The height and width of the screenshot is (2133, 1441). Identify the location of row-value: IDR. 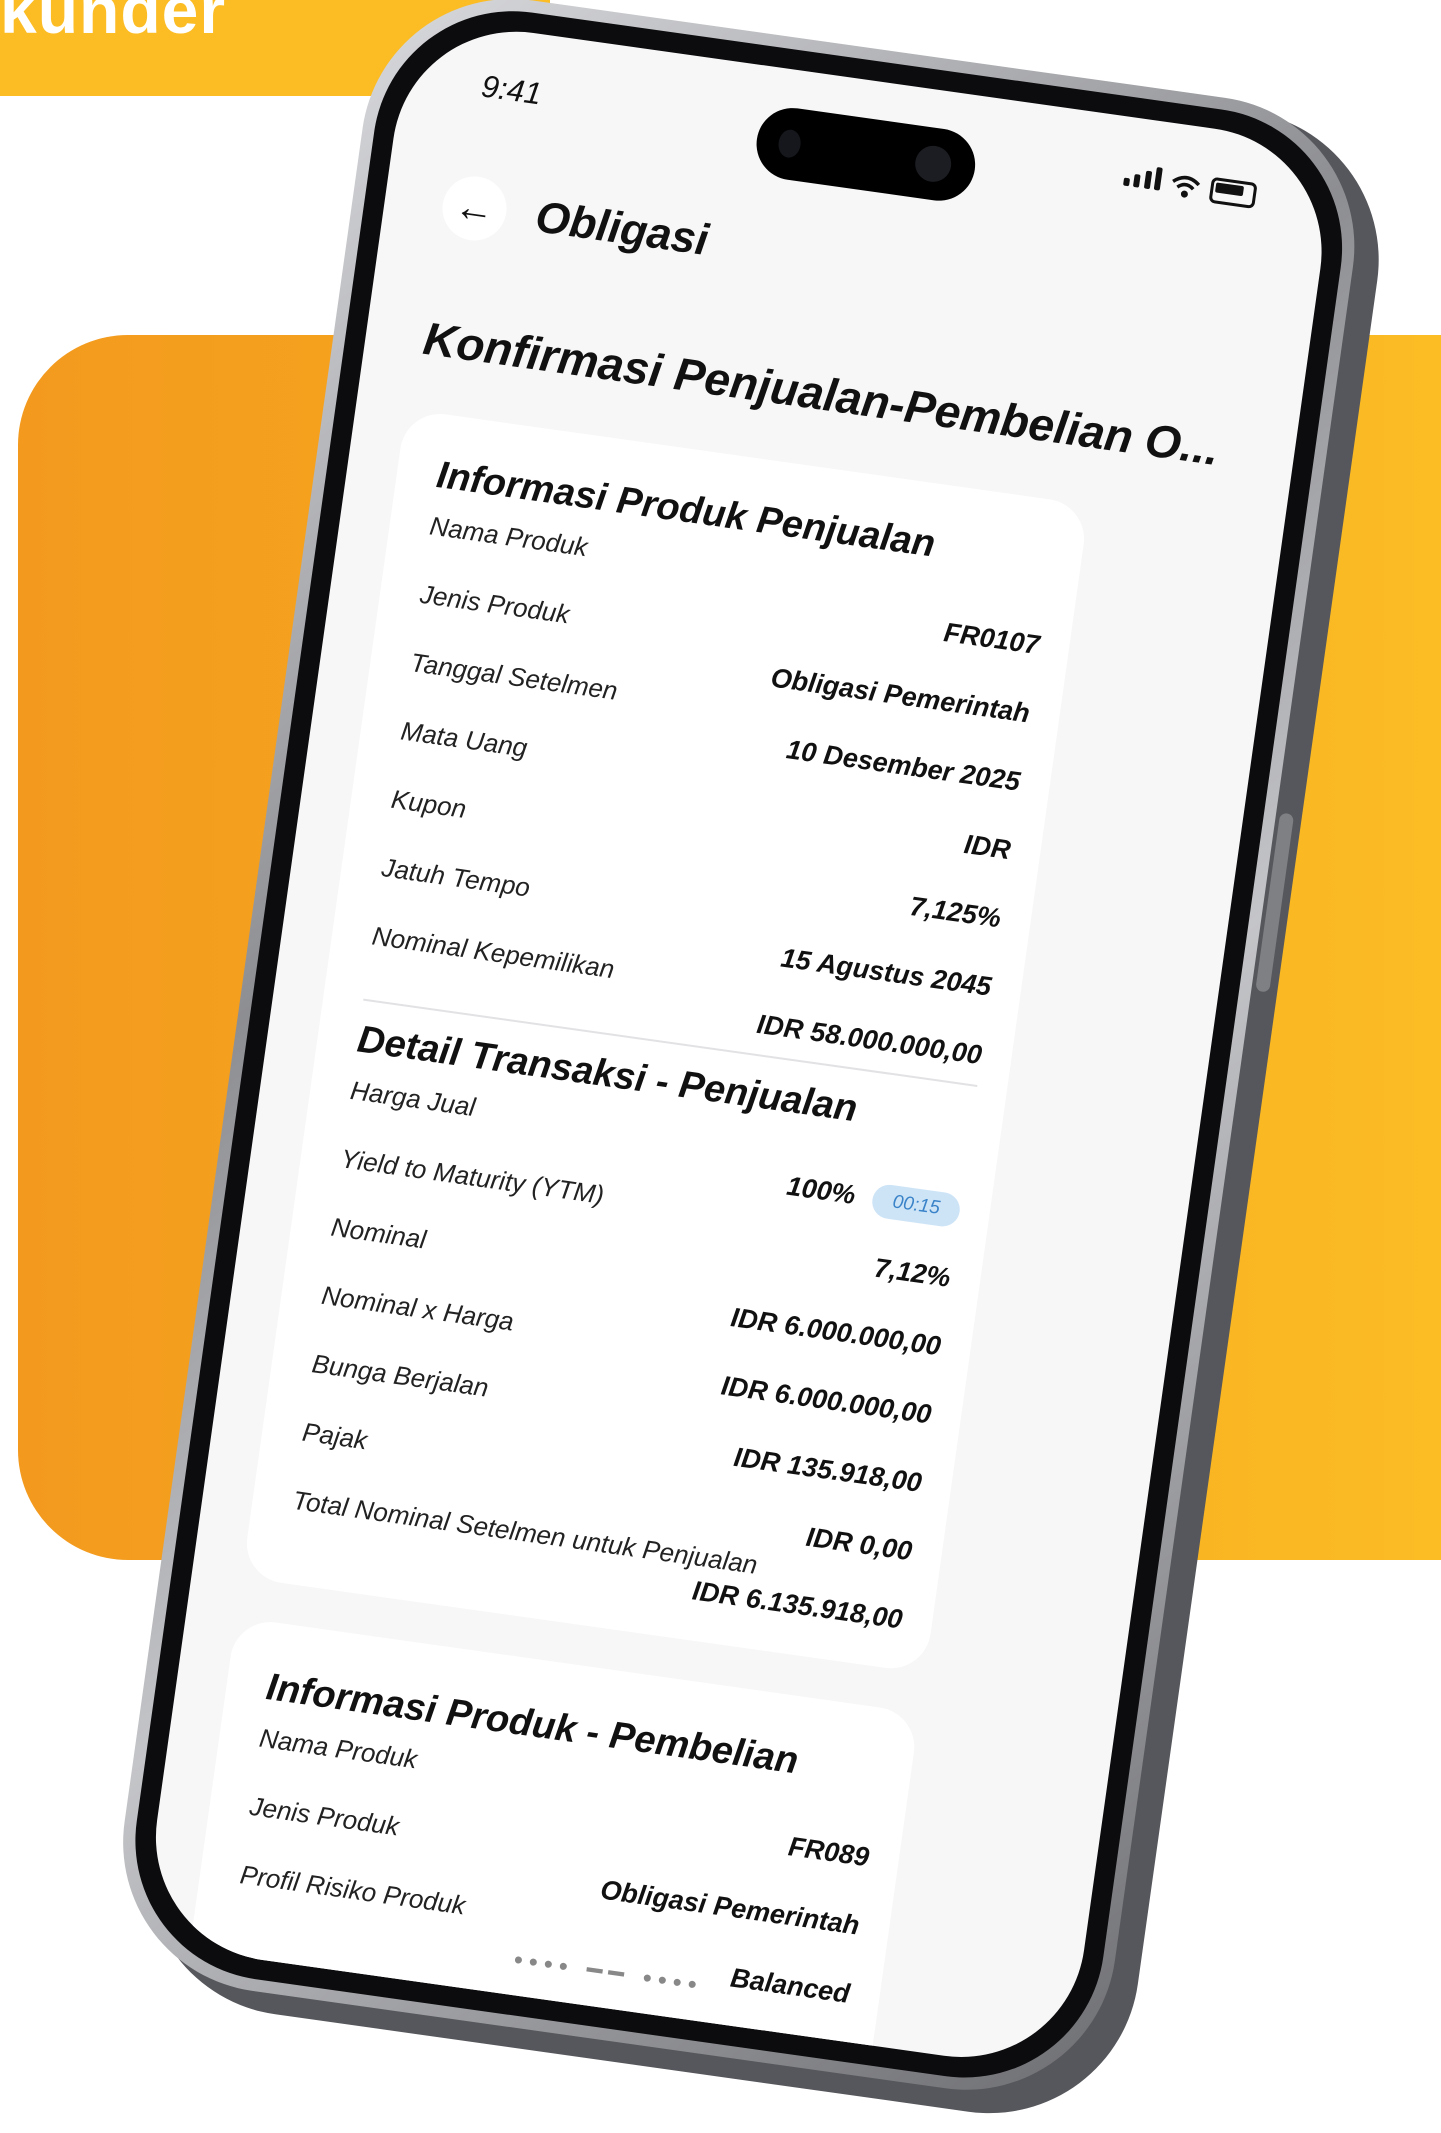
(987, 847).